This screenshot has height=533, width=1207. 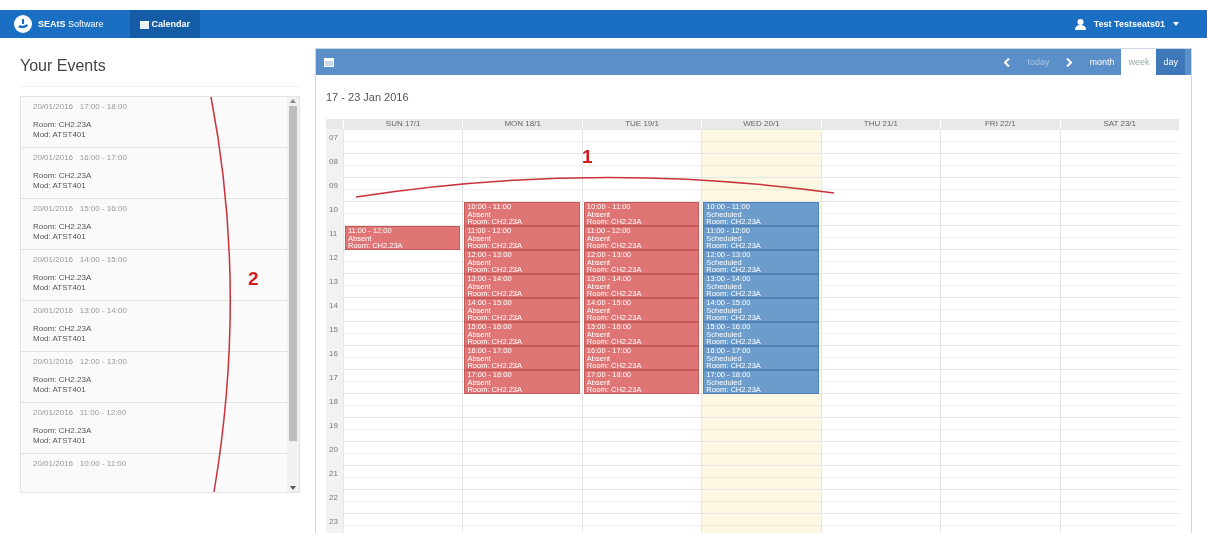 What do you see at coordinates (334, 333) in the screenshot?
I see `hour-label: 15` at bounding box center [334, 333].